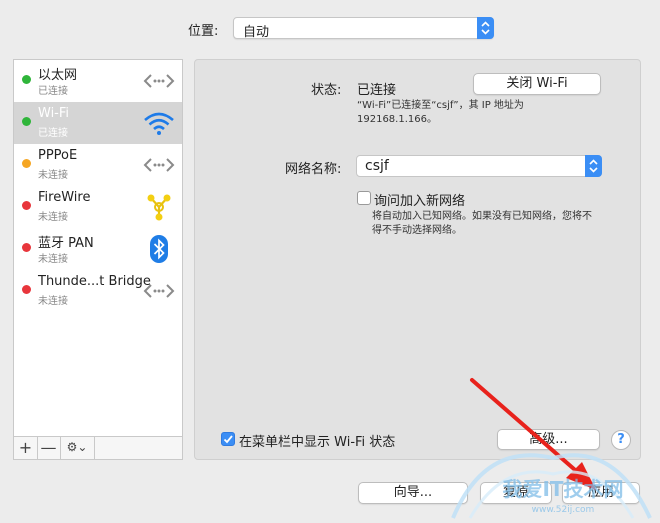  I want to click on status-label: 状态:, so click(326, 90).